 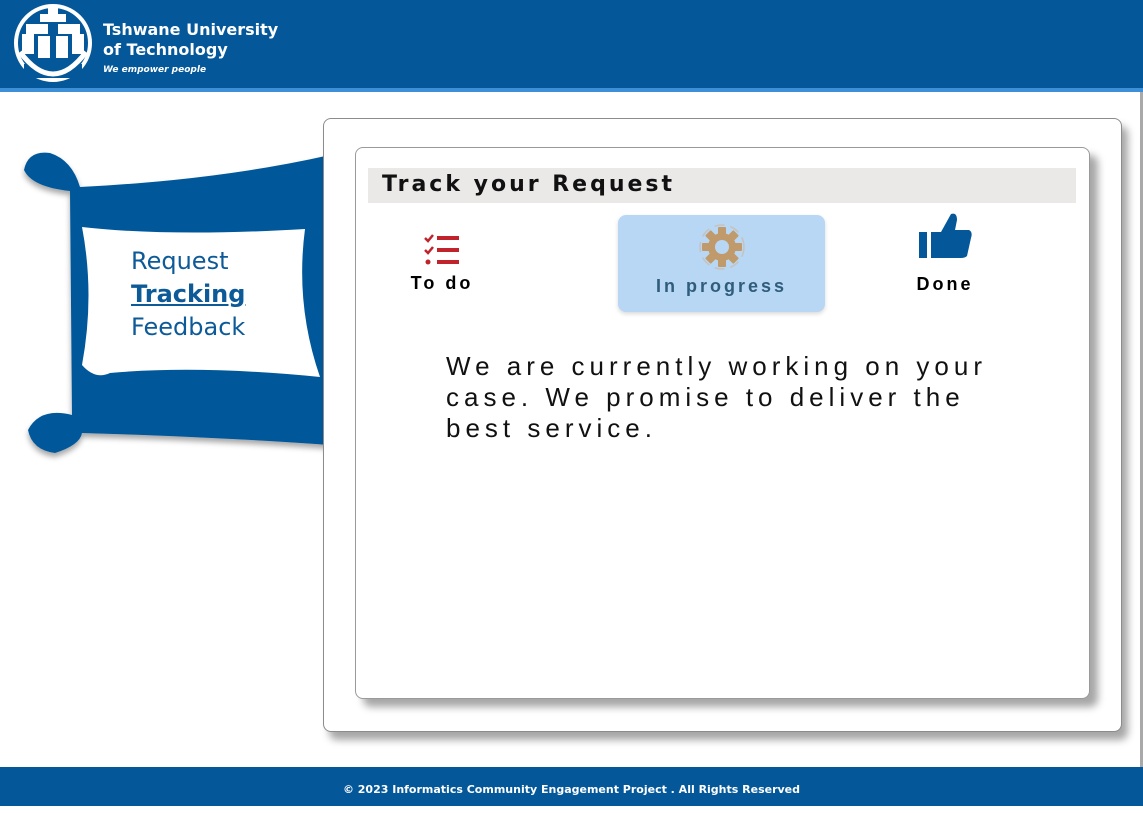 I want to click on sidebar-nav: Request Tracking Feedback, so click(x=188, y=294).